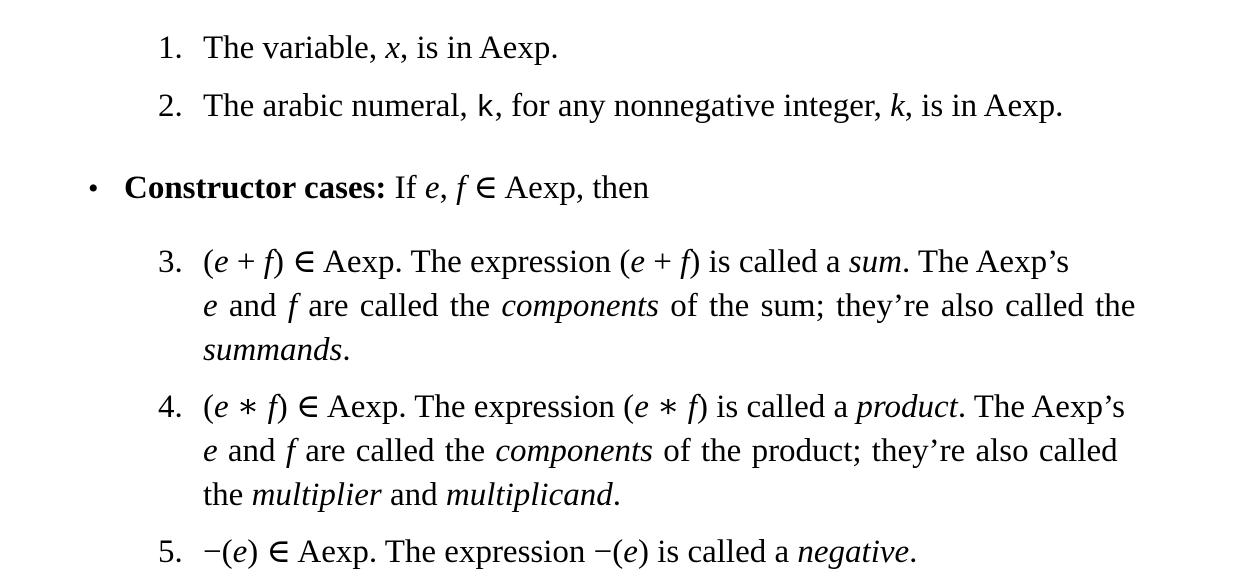  Describe the element at coordinates (210, 306) in the screenshot. I see `case-3-l2-var-e: e` at that location.